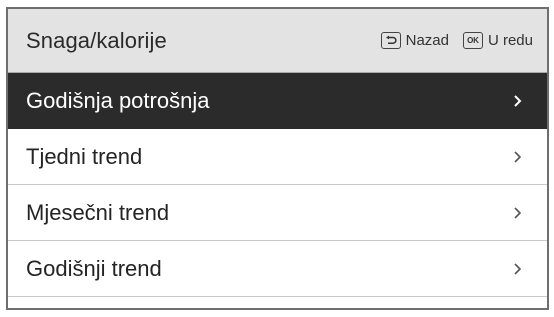  I want to click on menu-item-label: Tjedni trend, so click(84, 156).